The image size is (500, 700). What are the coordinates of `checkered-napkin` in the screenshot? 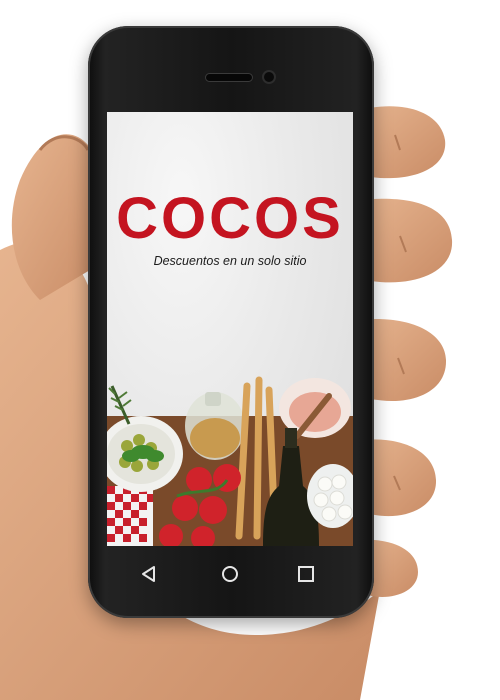 It's located at (130, 516).